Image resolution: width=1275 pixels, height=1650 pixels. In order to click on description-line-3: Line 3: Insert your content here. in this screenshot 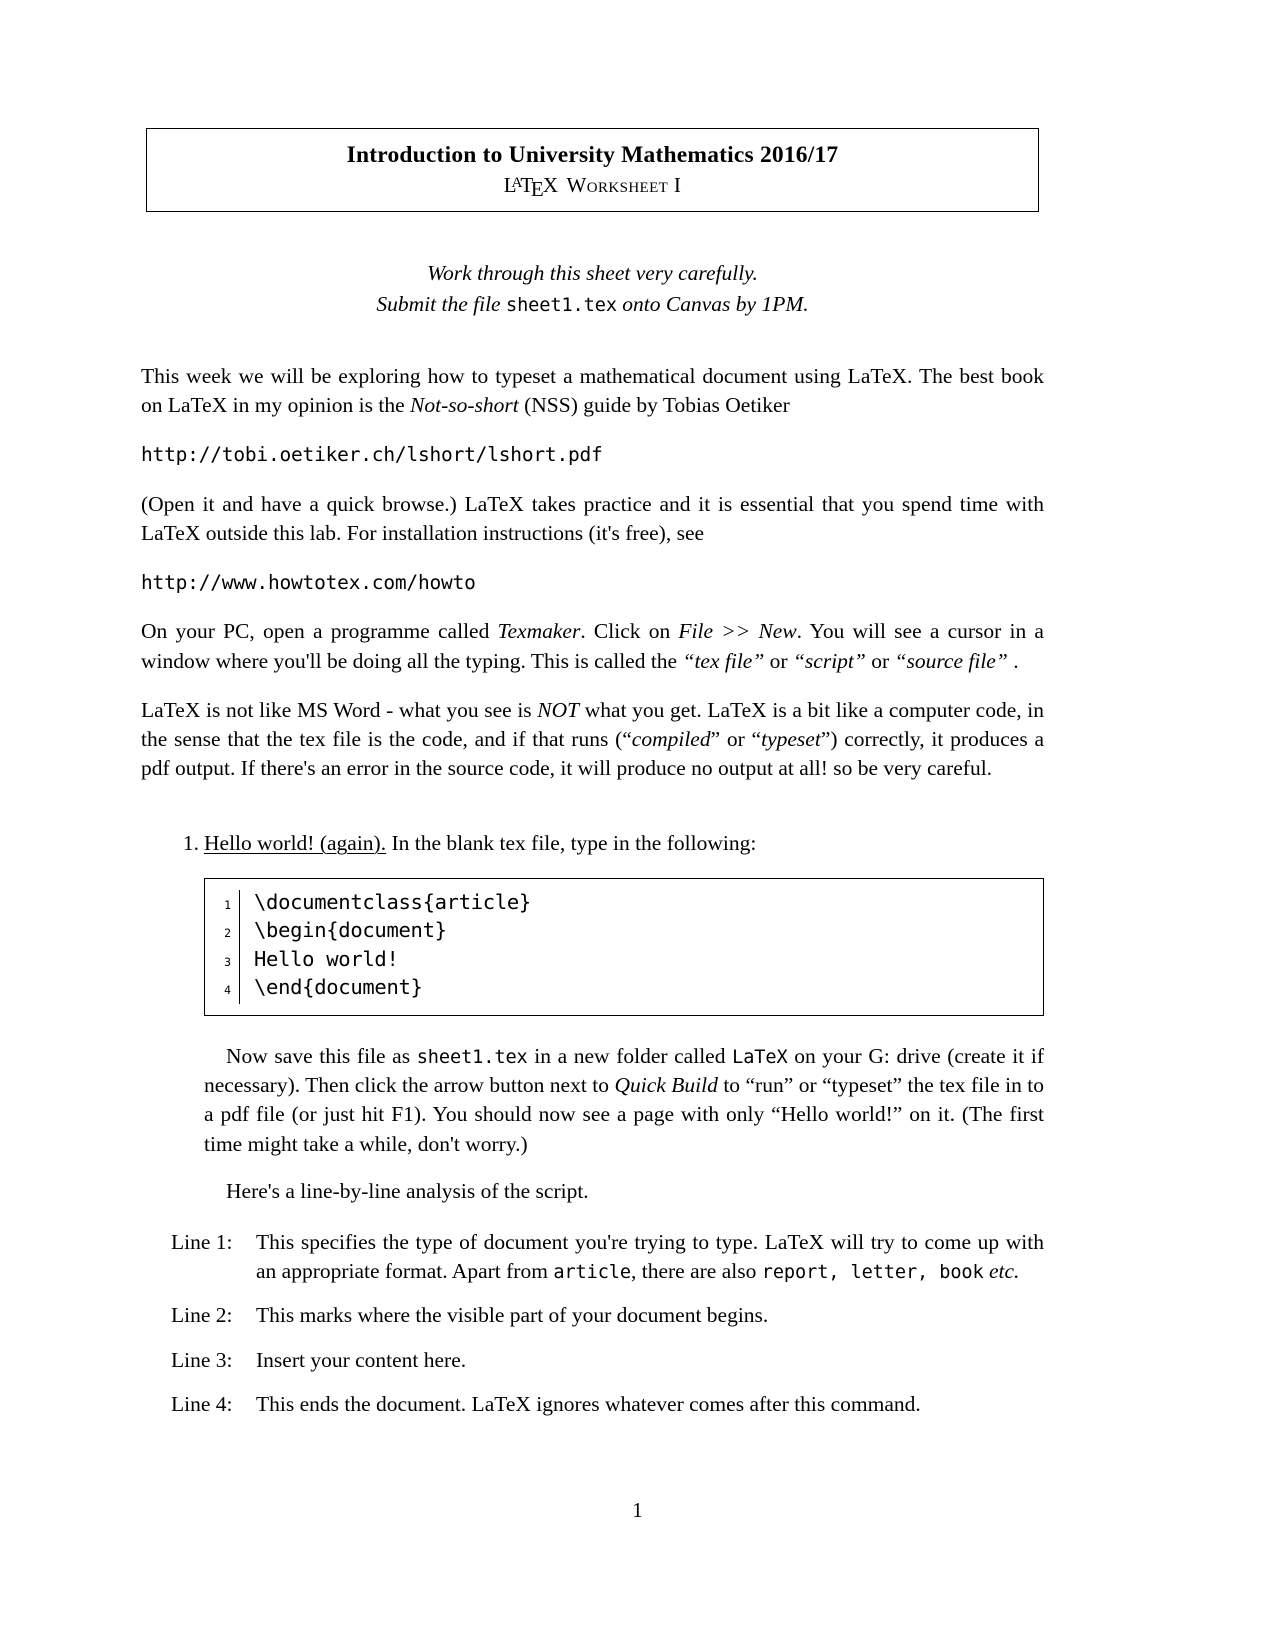, I will do `click(592, 1360)`.